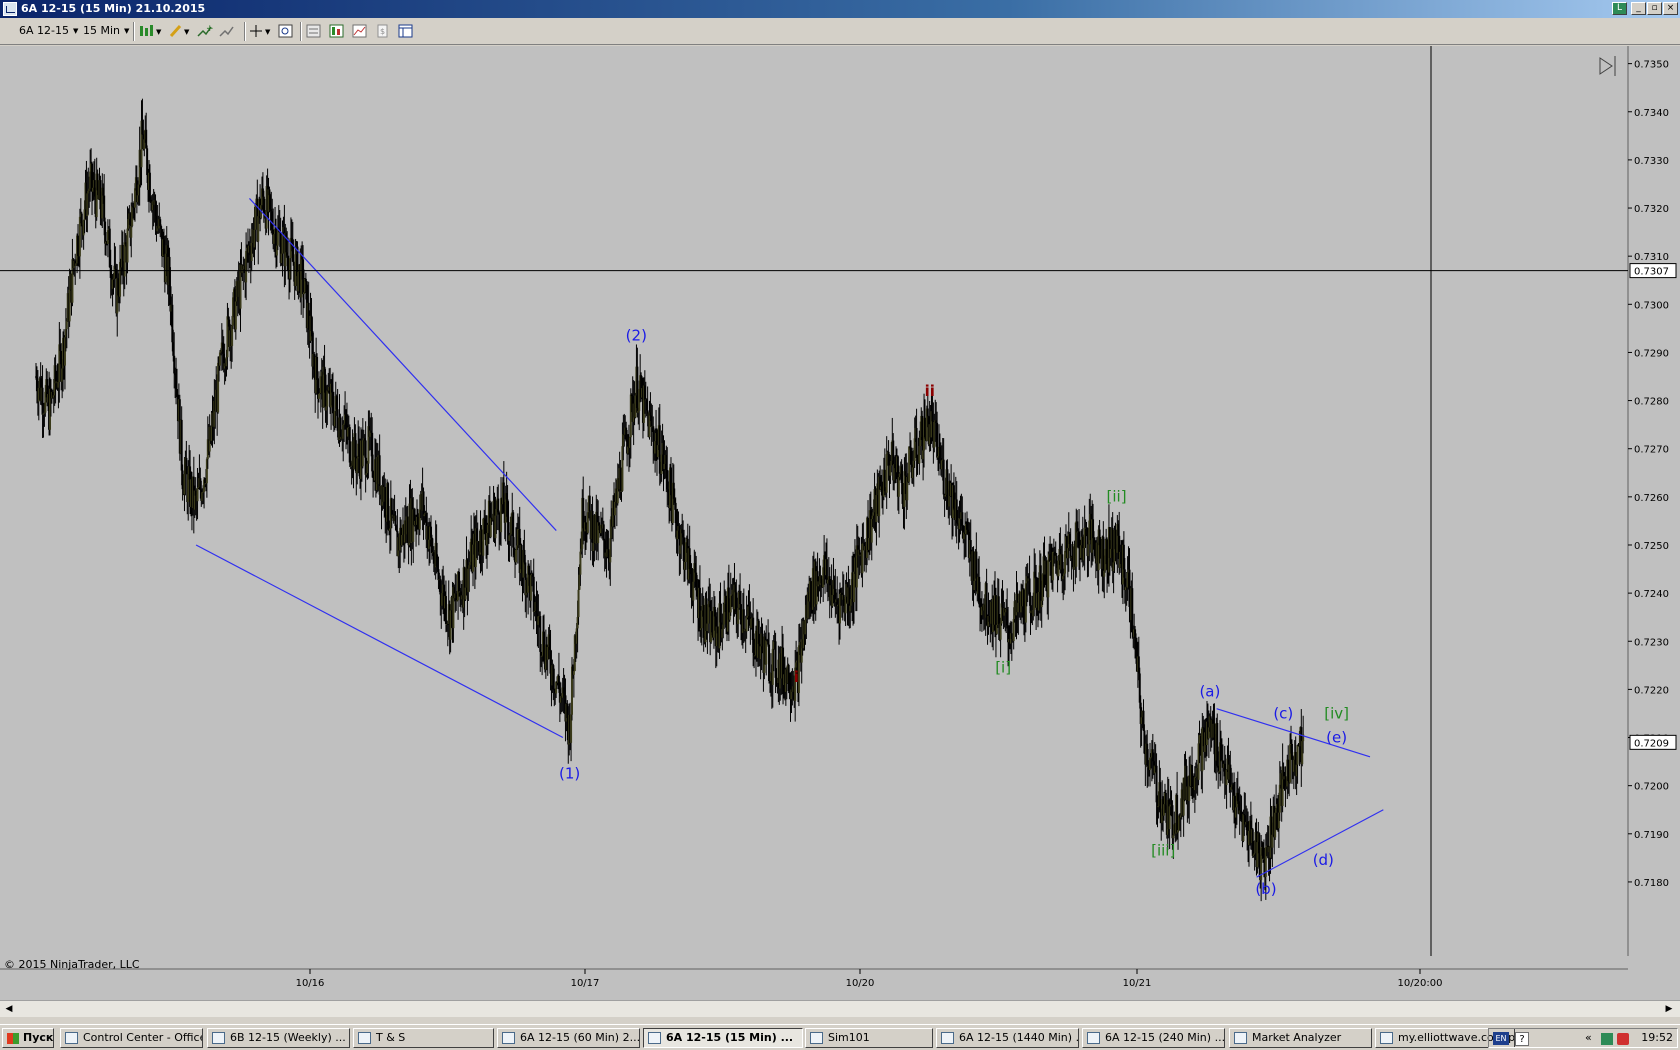 The image size is (1680, 1050). What do you see at coordinates (72, 964) in the screenshot?
I see `copyright-text: © 2015 NinjaTrader, LLC` at bounding box center [72, 964].